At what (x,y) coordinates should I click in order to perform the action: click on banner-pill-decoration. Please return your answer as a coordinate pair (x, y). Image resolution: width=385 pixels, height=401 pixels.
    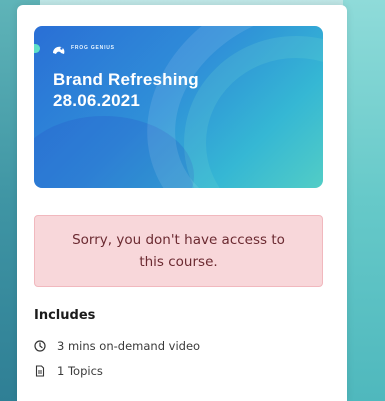
    Looking at the image, I should click on (37, 48).